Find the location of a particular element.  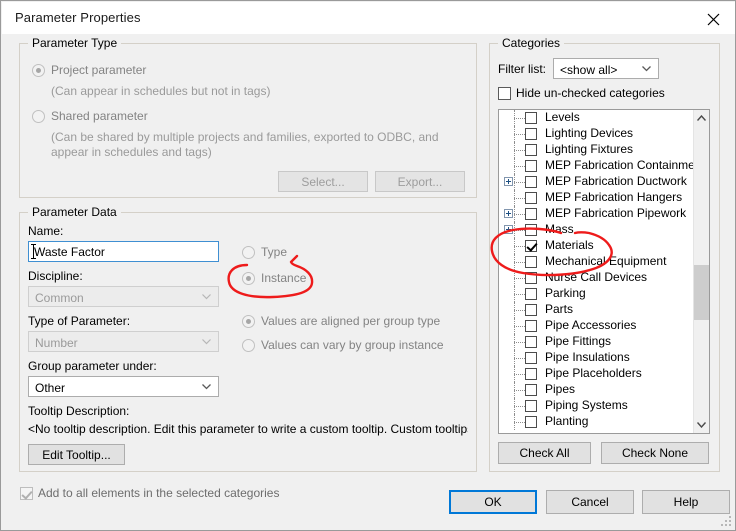

scrollbar-thumb is located at coordinates (701, 292).